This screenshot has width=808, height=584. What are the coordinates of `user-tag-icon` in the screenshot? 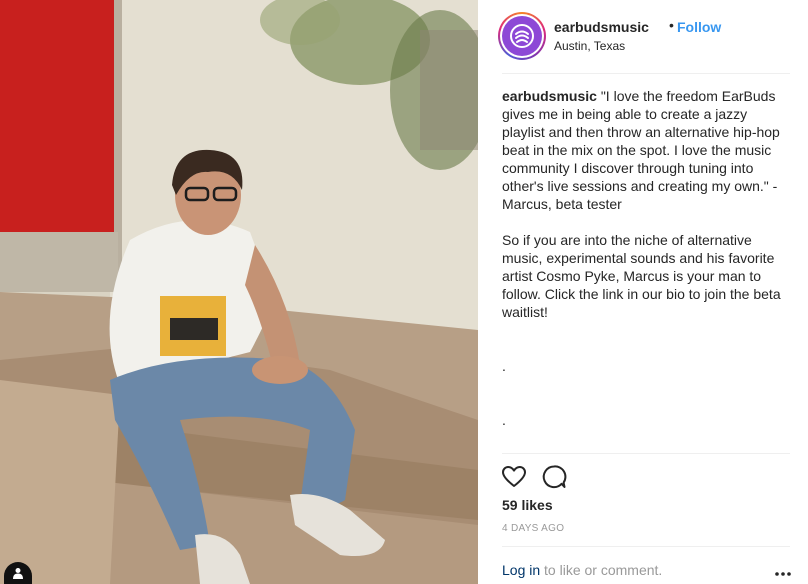 It's located at (18, 573).